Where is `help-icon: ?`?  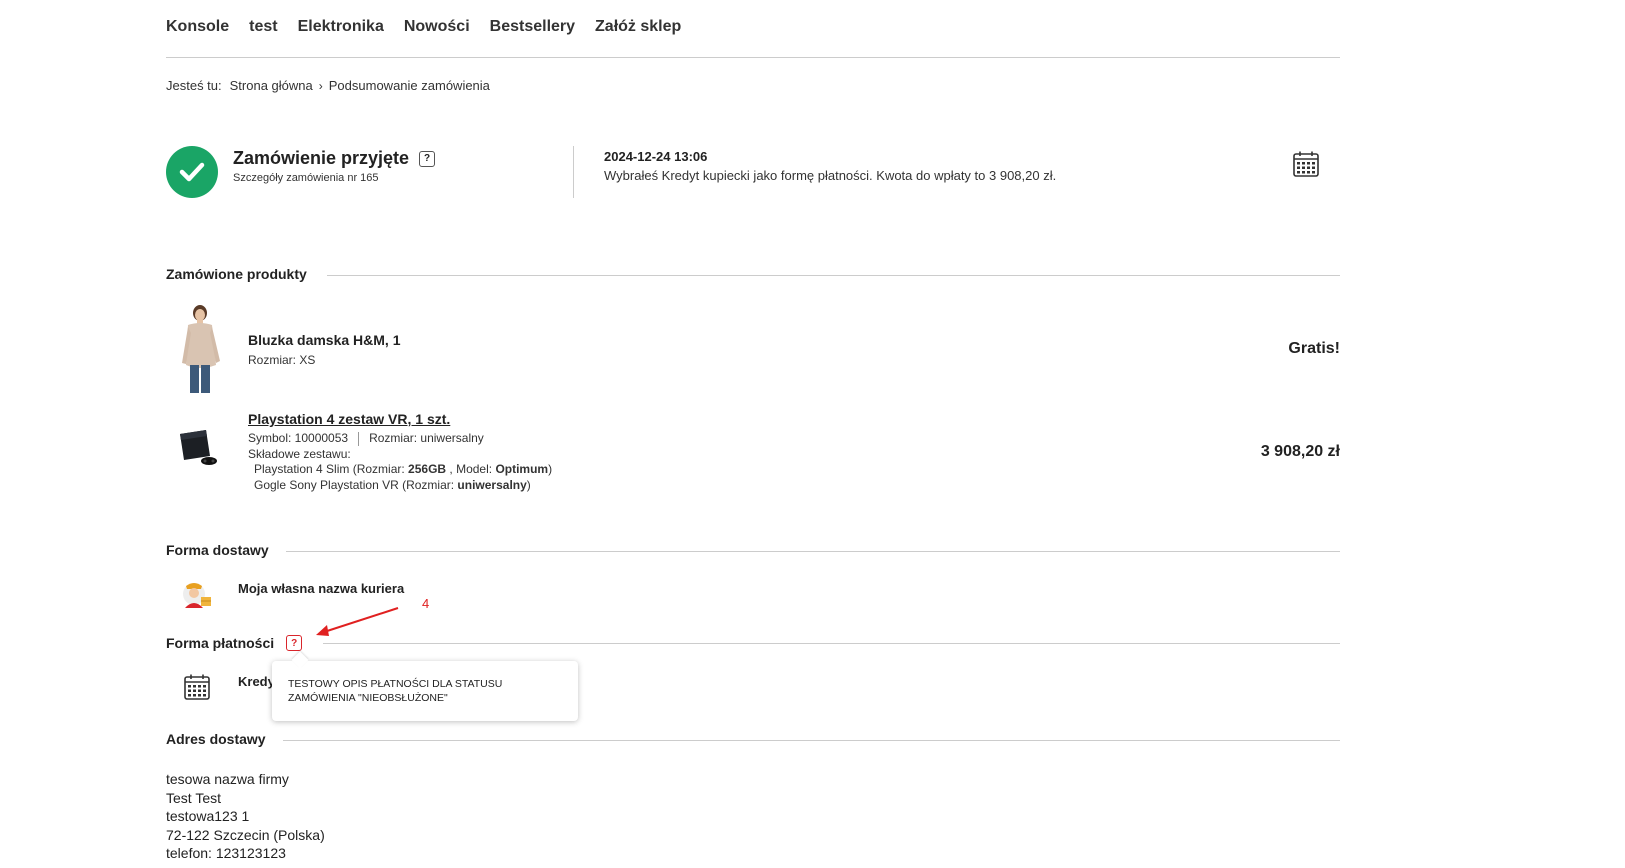 help-icon: ? is located at coordinates (427, 158).